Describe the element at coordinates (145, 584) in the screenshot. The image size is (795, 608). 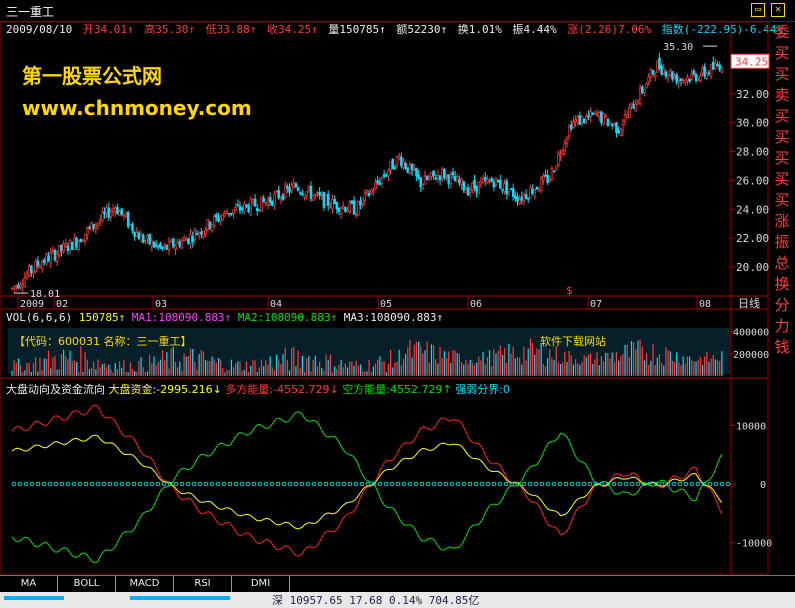
I see `tab-macd: MACD` at that location.